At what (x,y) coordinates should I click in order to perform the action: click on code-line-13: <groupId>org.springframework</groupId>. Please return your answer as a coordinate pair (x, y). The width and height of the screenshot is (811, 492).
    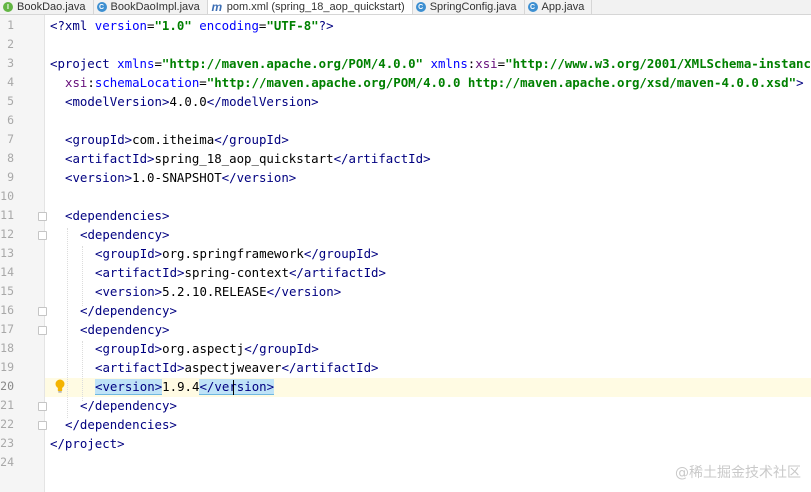
    Looking at the image, I should click on (237, 253).